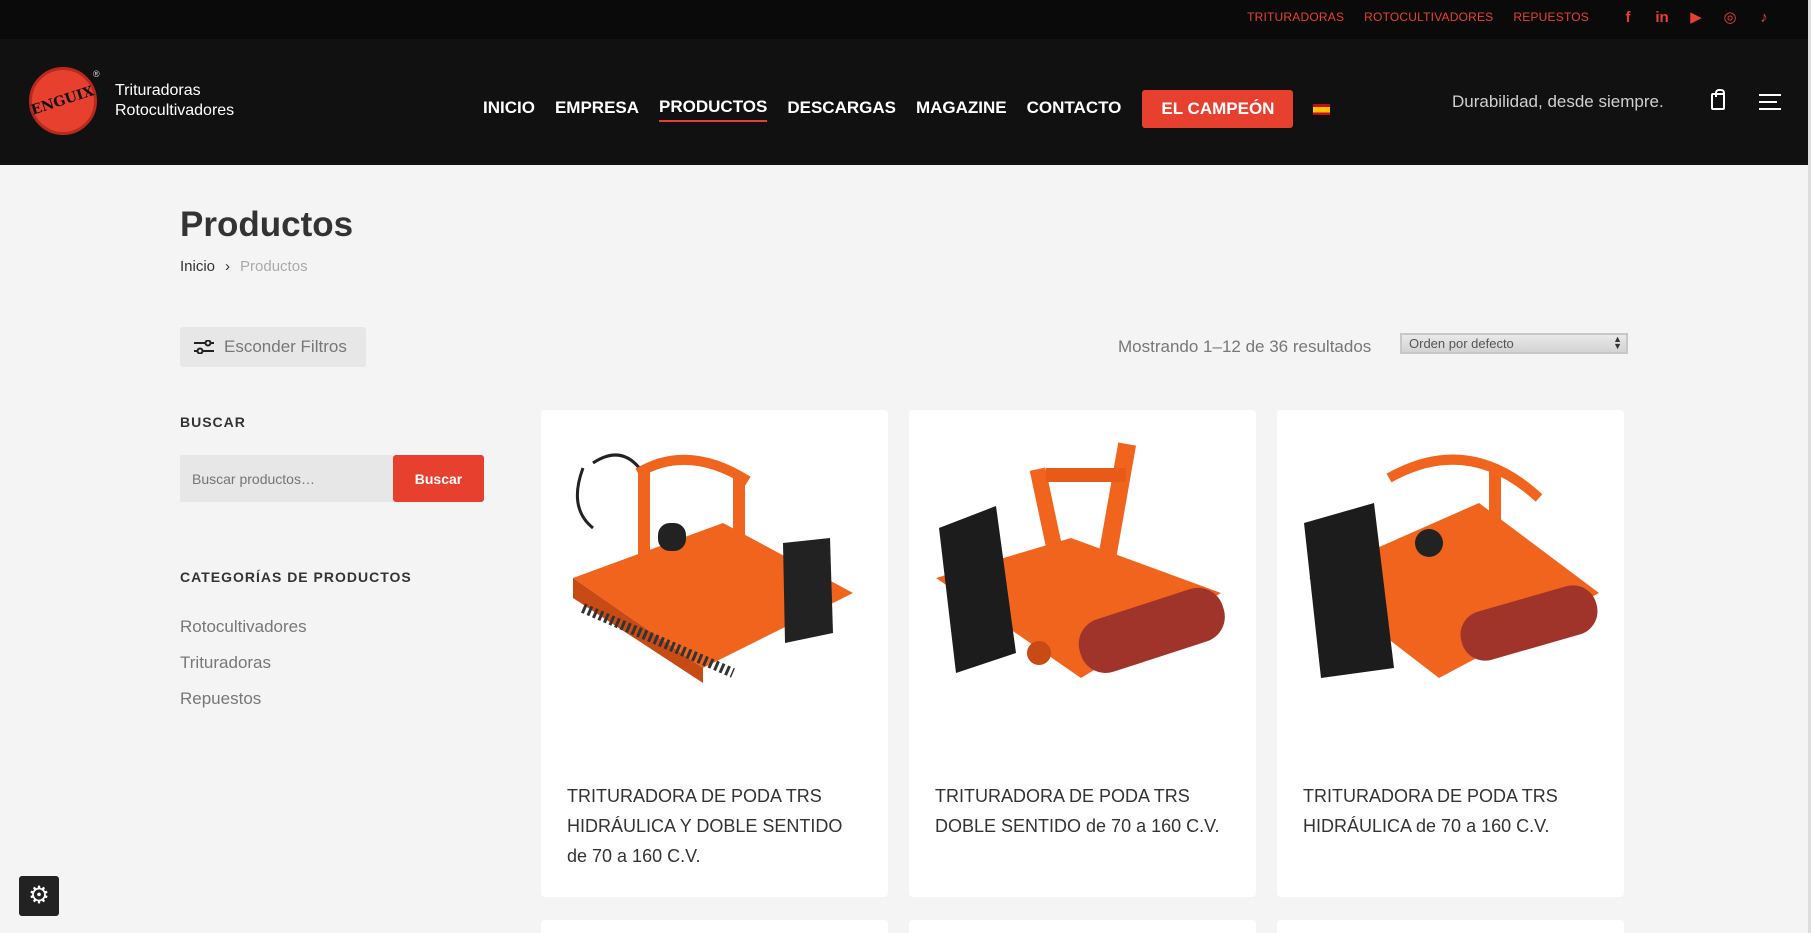  What do you see at coordinates (243, 707) in the screenshot?
I see `category-repuestos: Repuestos` at bounding box center [243, 707].